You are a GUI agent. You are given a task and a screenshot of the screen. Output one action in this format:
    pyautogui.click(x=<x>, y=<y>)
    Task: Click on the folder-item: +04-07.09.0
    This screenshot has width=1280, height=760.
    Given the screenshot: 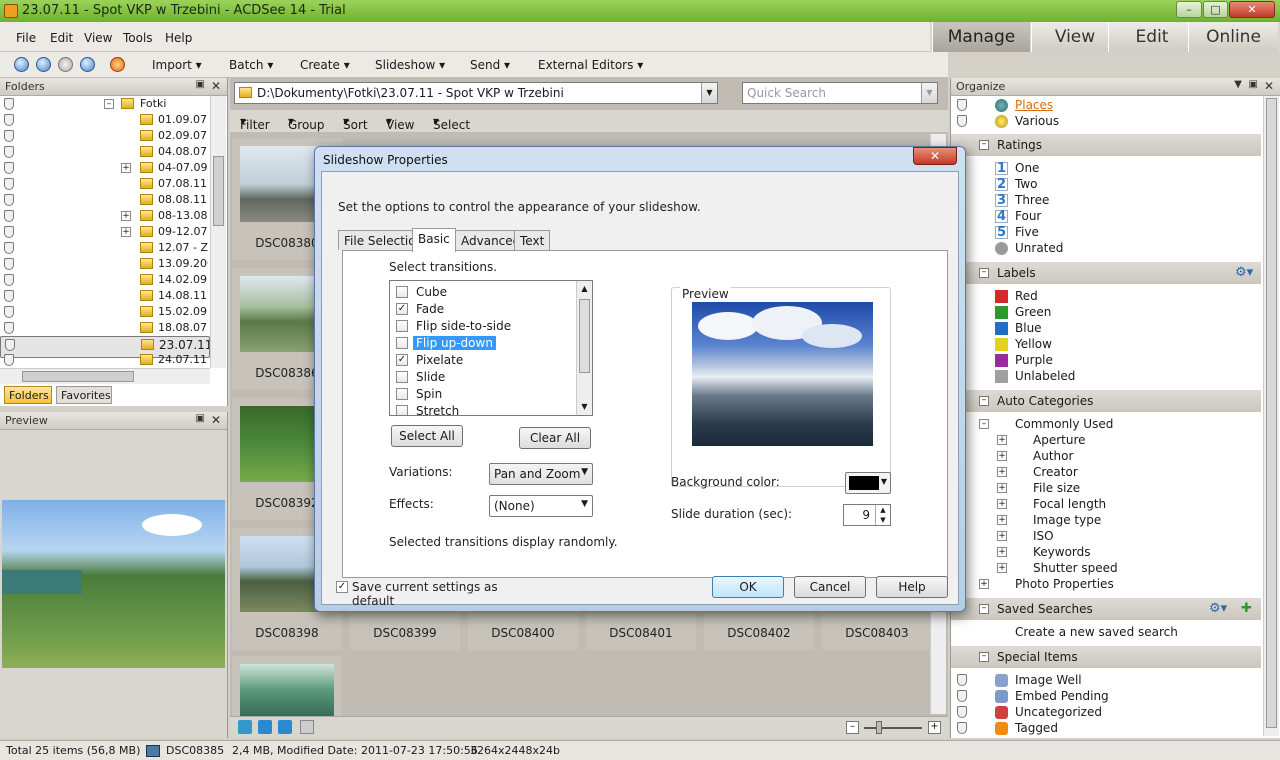 What is the action you would take?
    pyautogui.click(x=105, y=168)
    